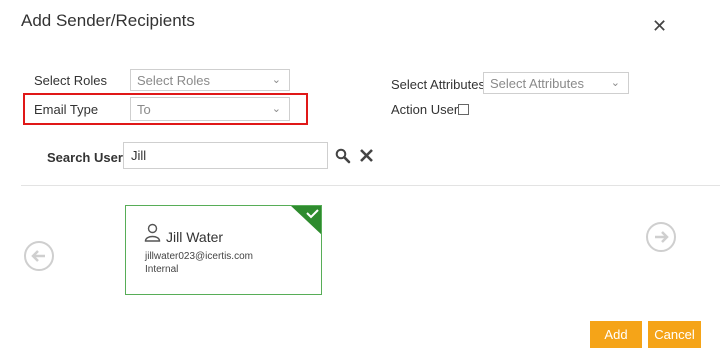 The width and height of the screenshot is (720, 358). Describe the element at coordinates (173, 80) in the screenshot. I see `roles-select-value: Select Roles` at that location.